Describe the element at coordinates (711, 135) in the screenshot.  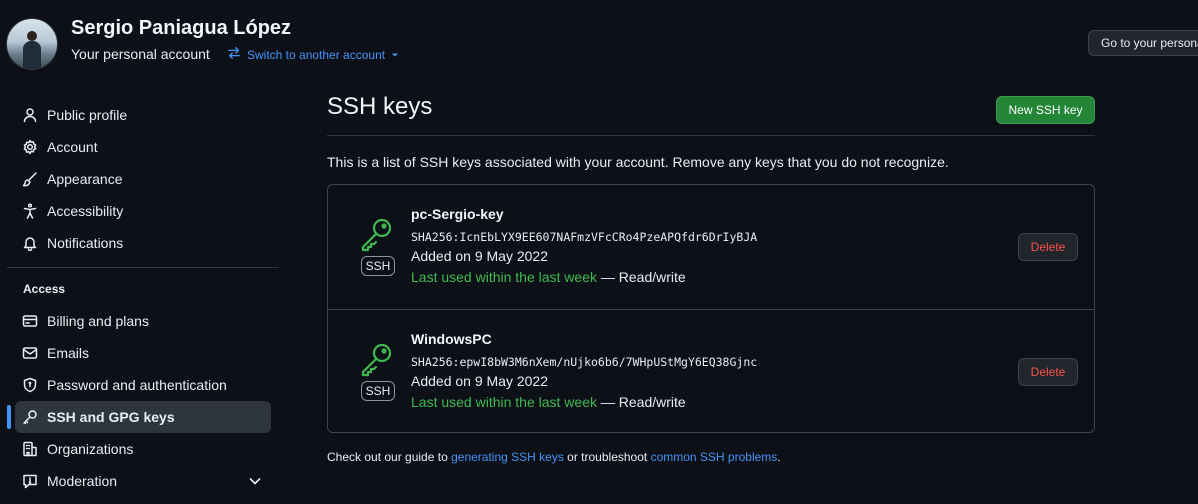
I see `title-divider` at that location.